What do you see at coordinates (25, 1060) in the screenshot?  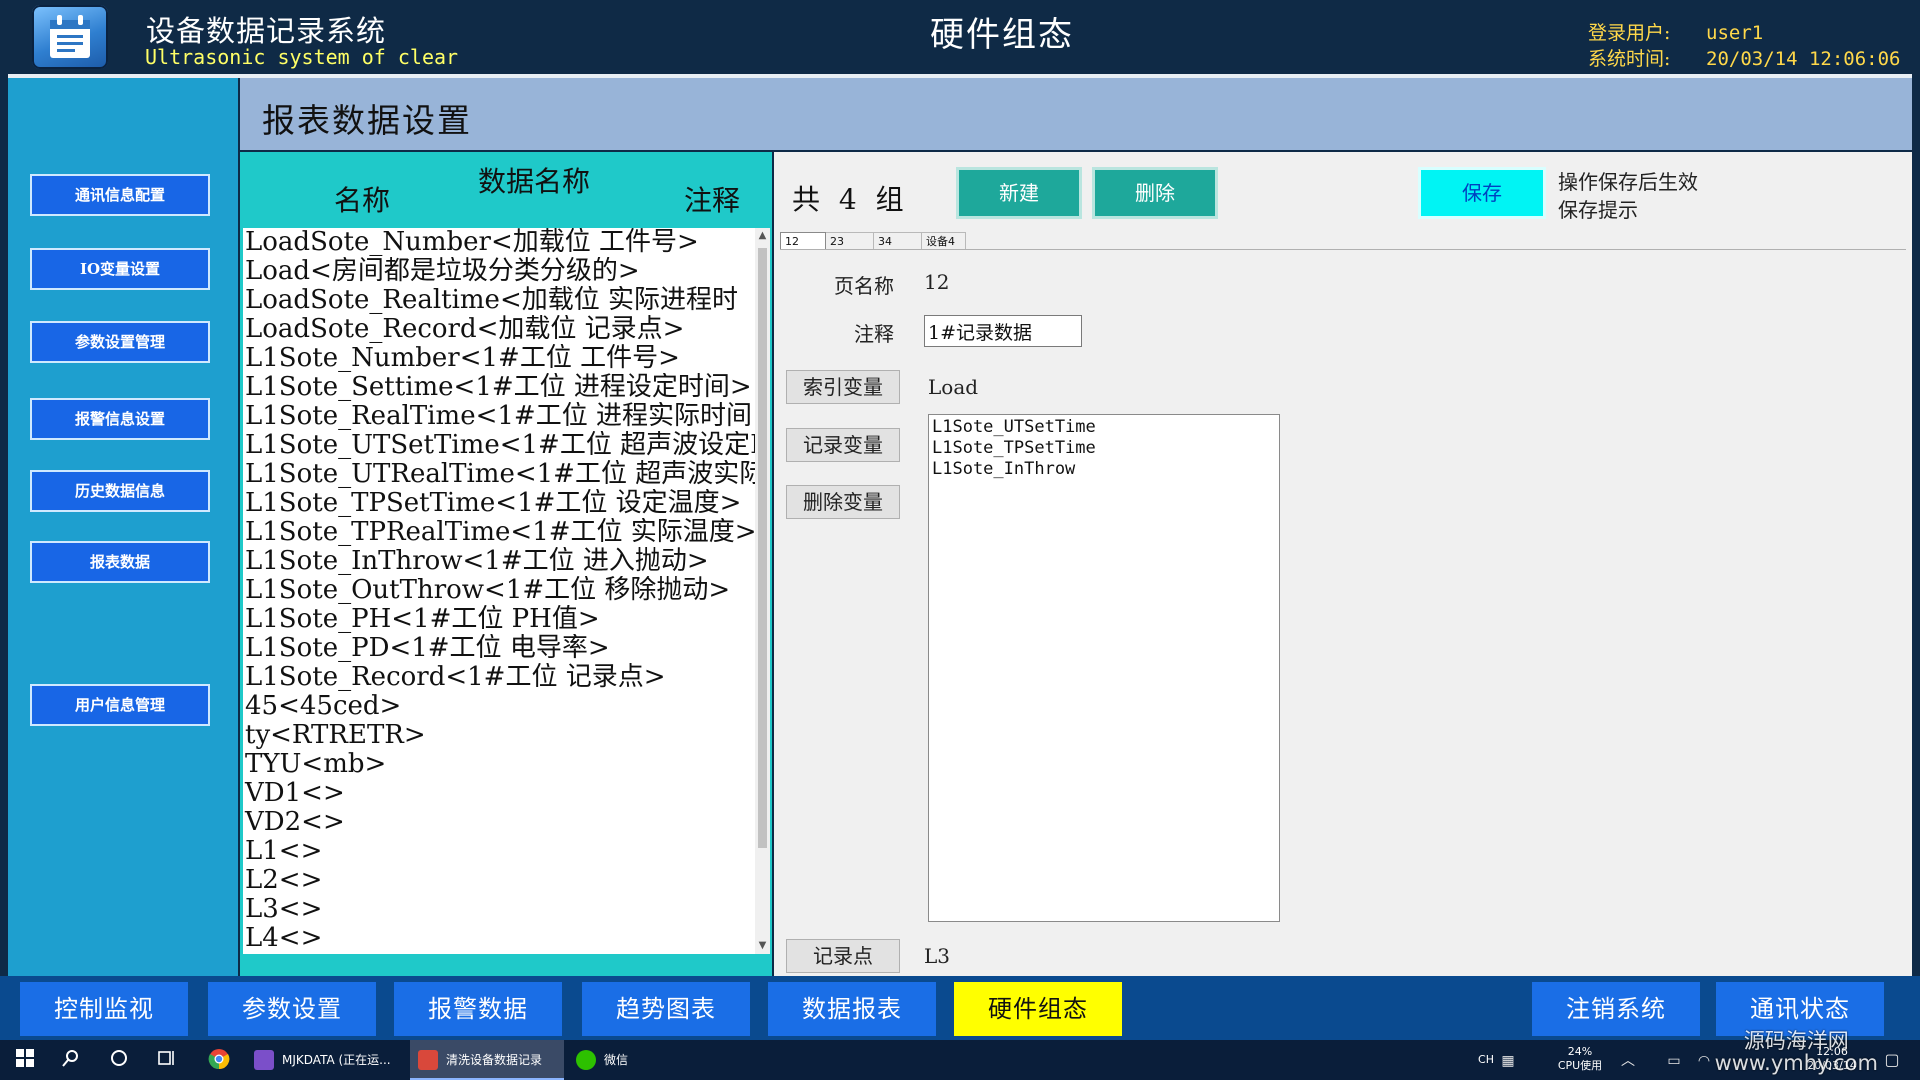 I see `windows-start-icon` at bounding box center [25, 1060].